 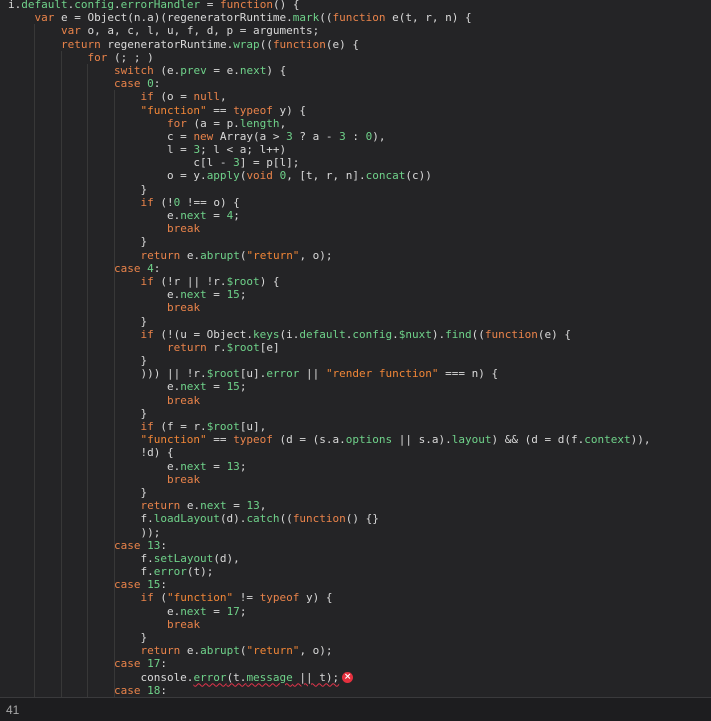 What do you see at coordinates (91, 453) in the screenshot?
I see `code-token: !d) {` at bounding box center [91, 453].